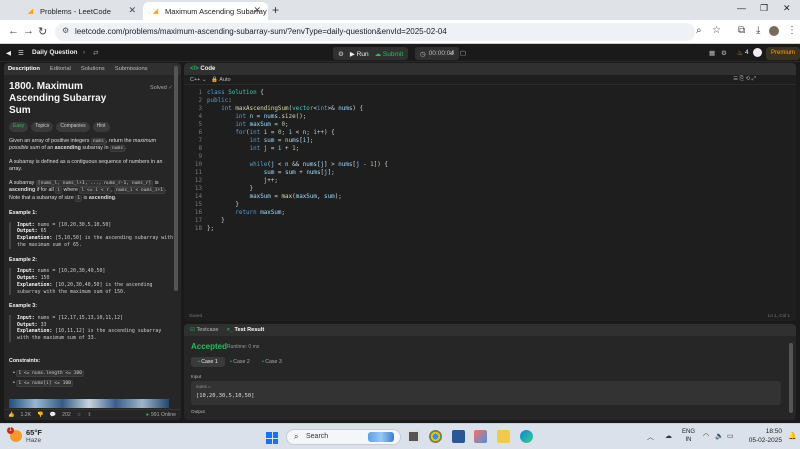 Image resolution: width=800 pixels, height=449 pixels. What do you see at coordinates (716, 30) in the screenshot?
I see `bookmark-star-icon: ☆` at bounding box center [716, 30].